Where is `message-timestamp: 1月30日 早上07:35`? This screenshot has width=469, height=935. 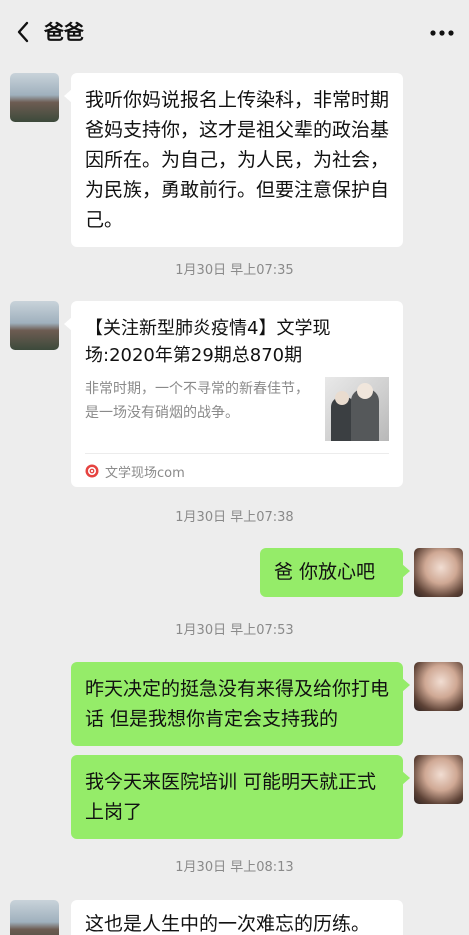
message-timestamp: 1月30日 早上07:35 is located at coordinates (234, 270).